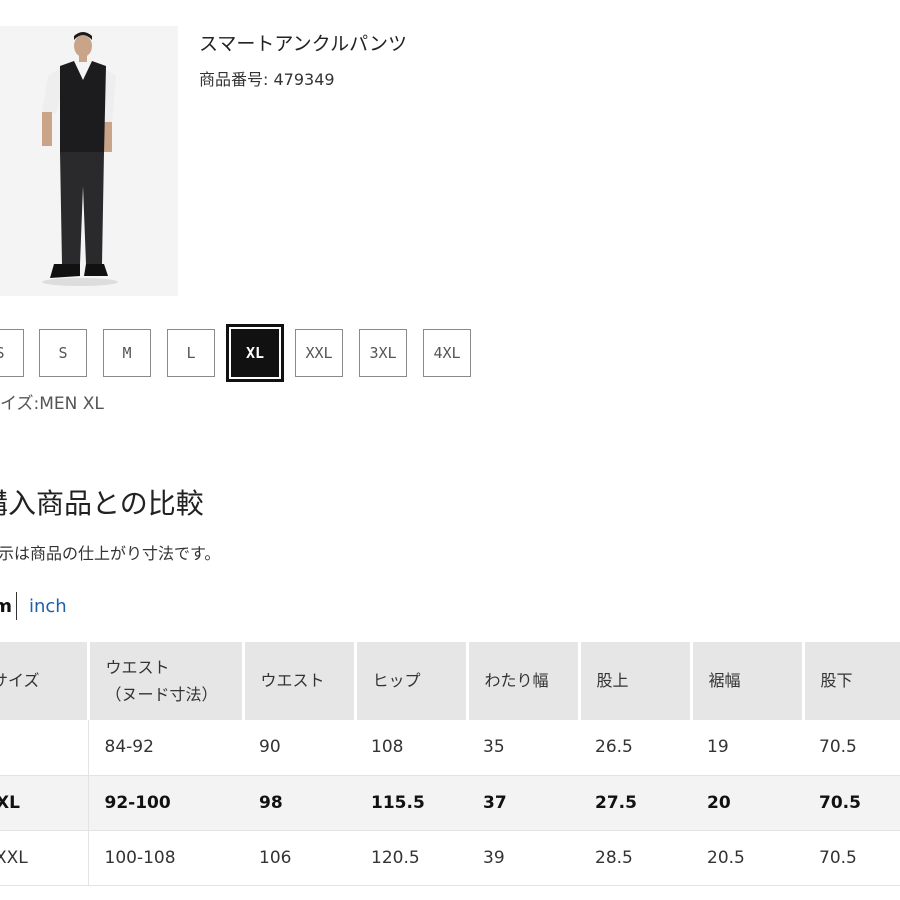 The image size is (900, 900). I want to click on unit-toggle: cm inch, so click(33, 606).